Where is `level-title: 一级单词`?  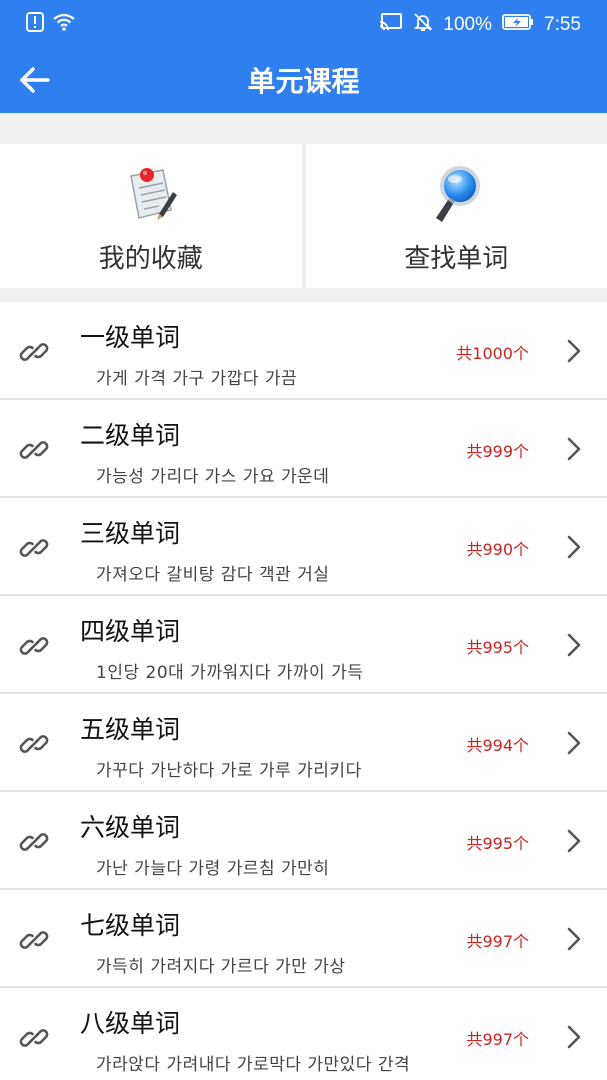
level-title: 一级单词 is located at coordinates (130, 337).